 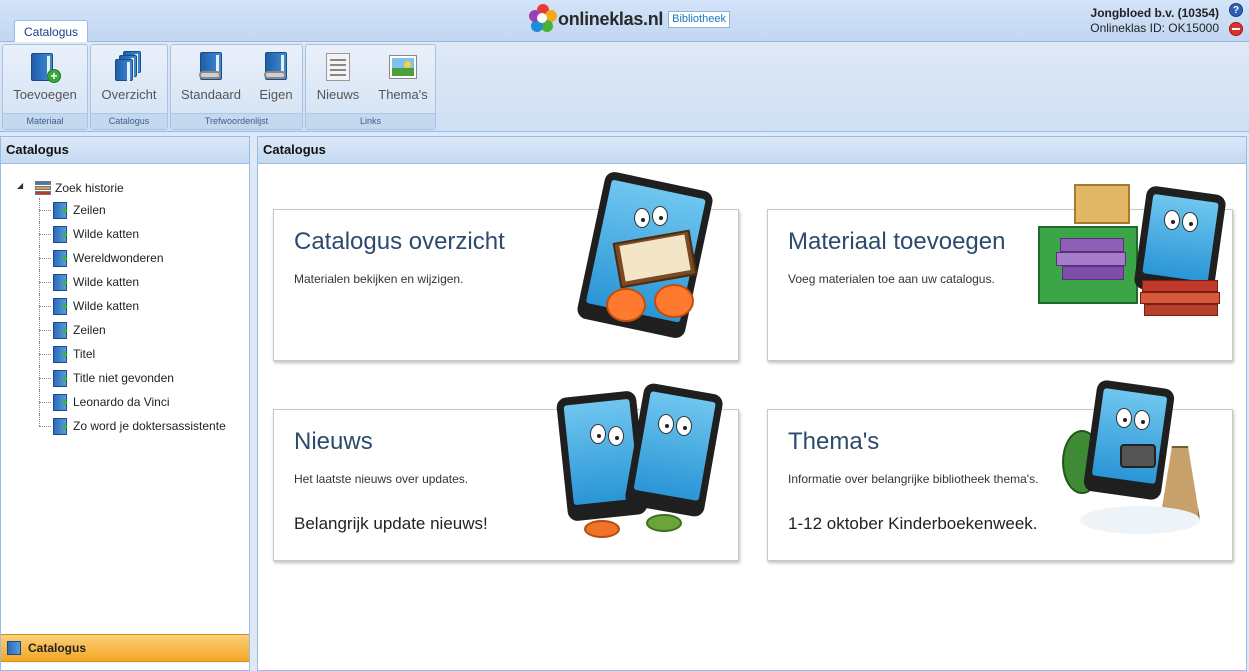 I want to click on card-description: Materialen bekijken en wijzigen., so click(x=379, y=279).